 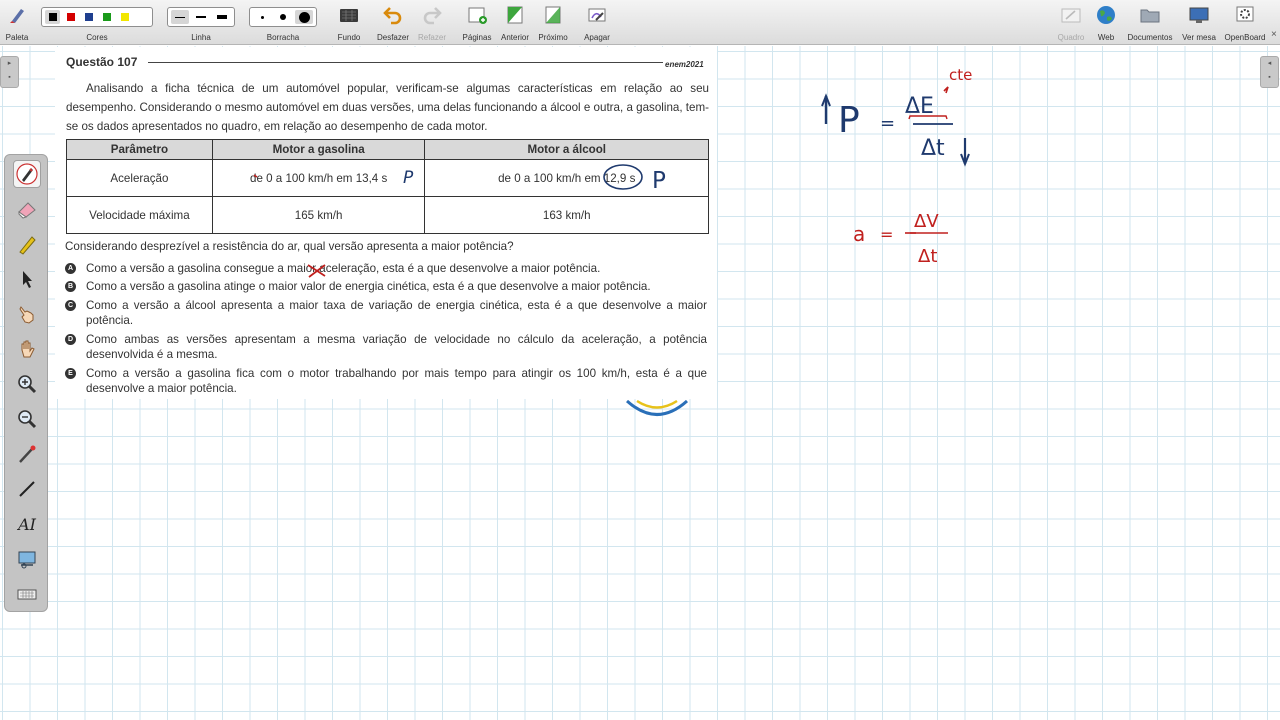 What do you see at coordinates (70, 268) in the screenshot?
I see `option-letter-badge: A` at bounding box center [70, 268].